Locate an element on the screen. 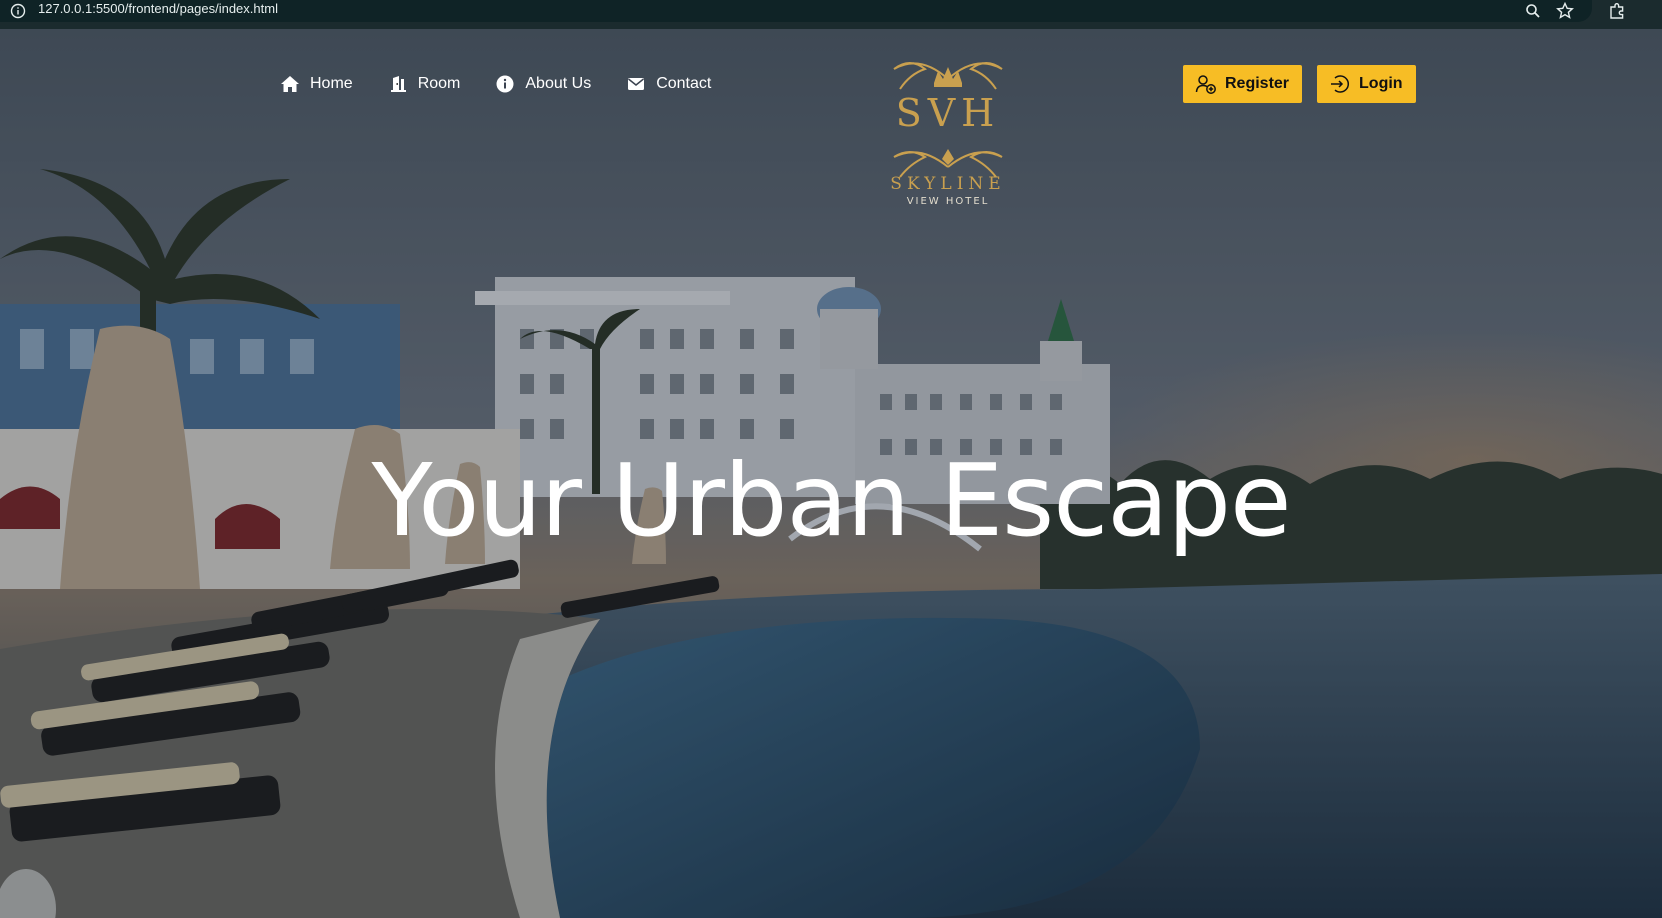 This screenshot has height=918, width=1662. bookmark-star-icon is located at coordinates (1565, 11).